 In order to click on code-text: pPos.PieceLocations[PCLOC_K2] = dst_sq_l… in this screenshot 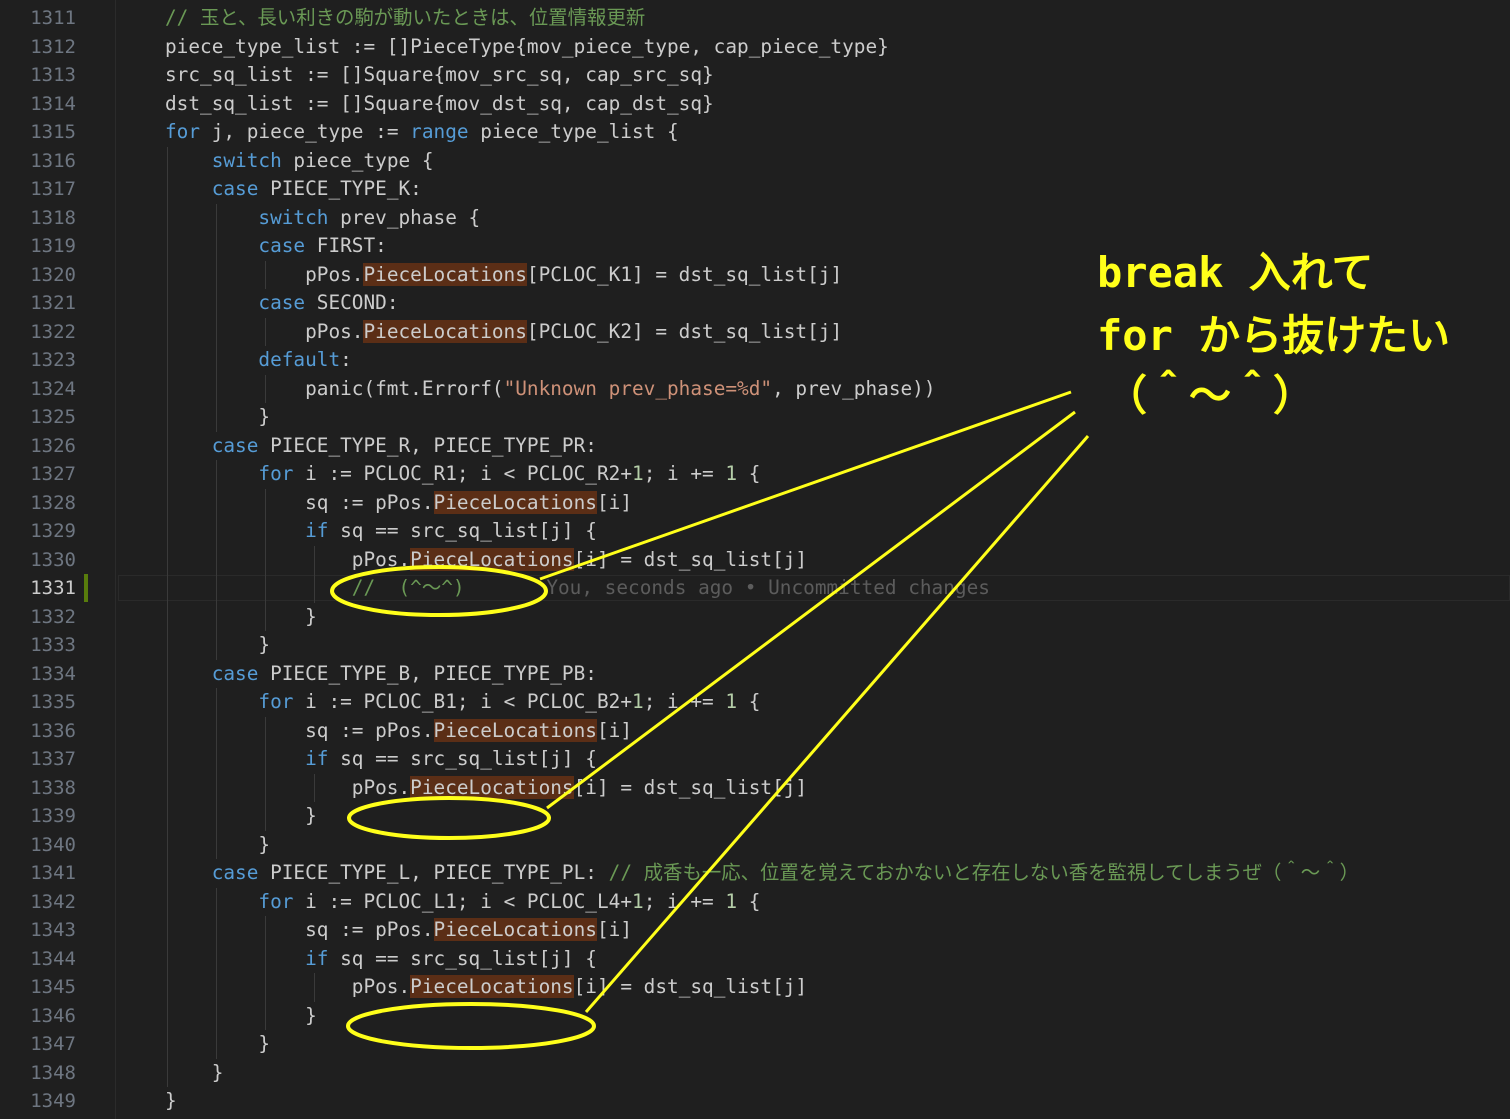, I will do `click(503, 332)`.